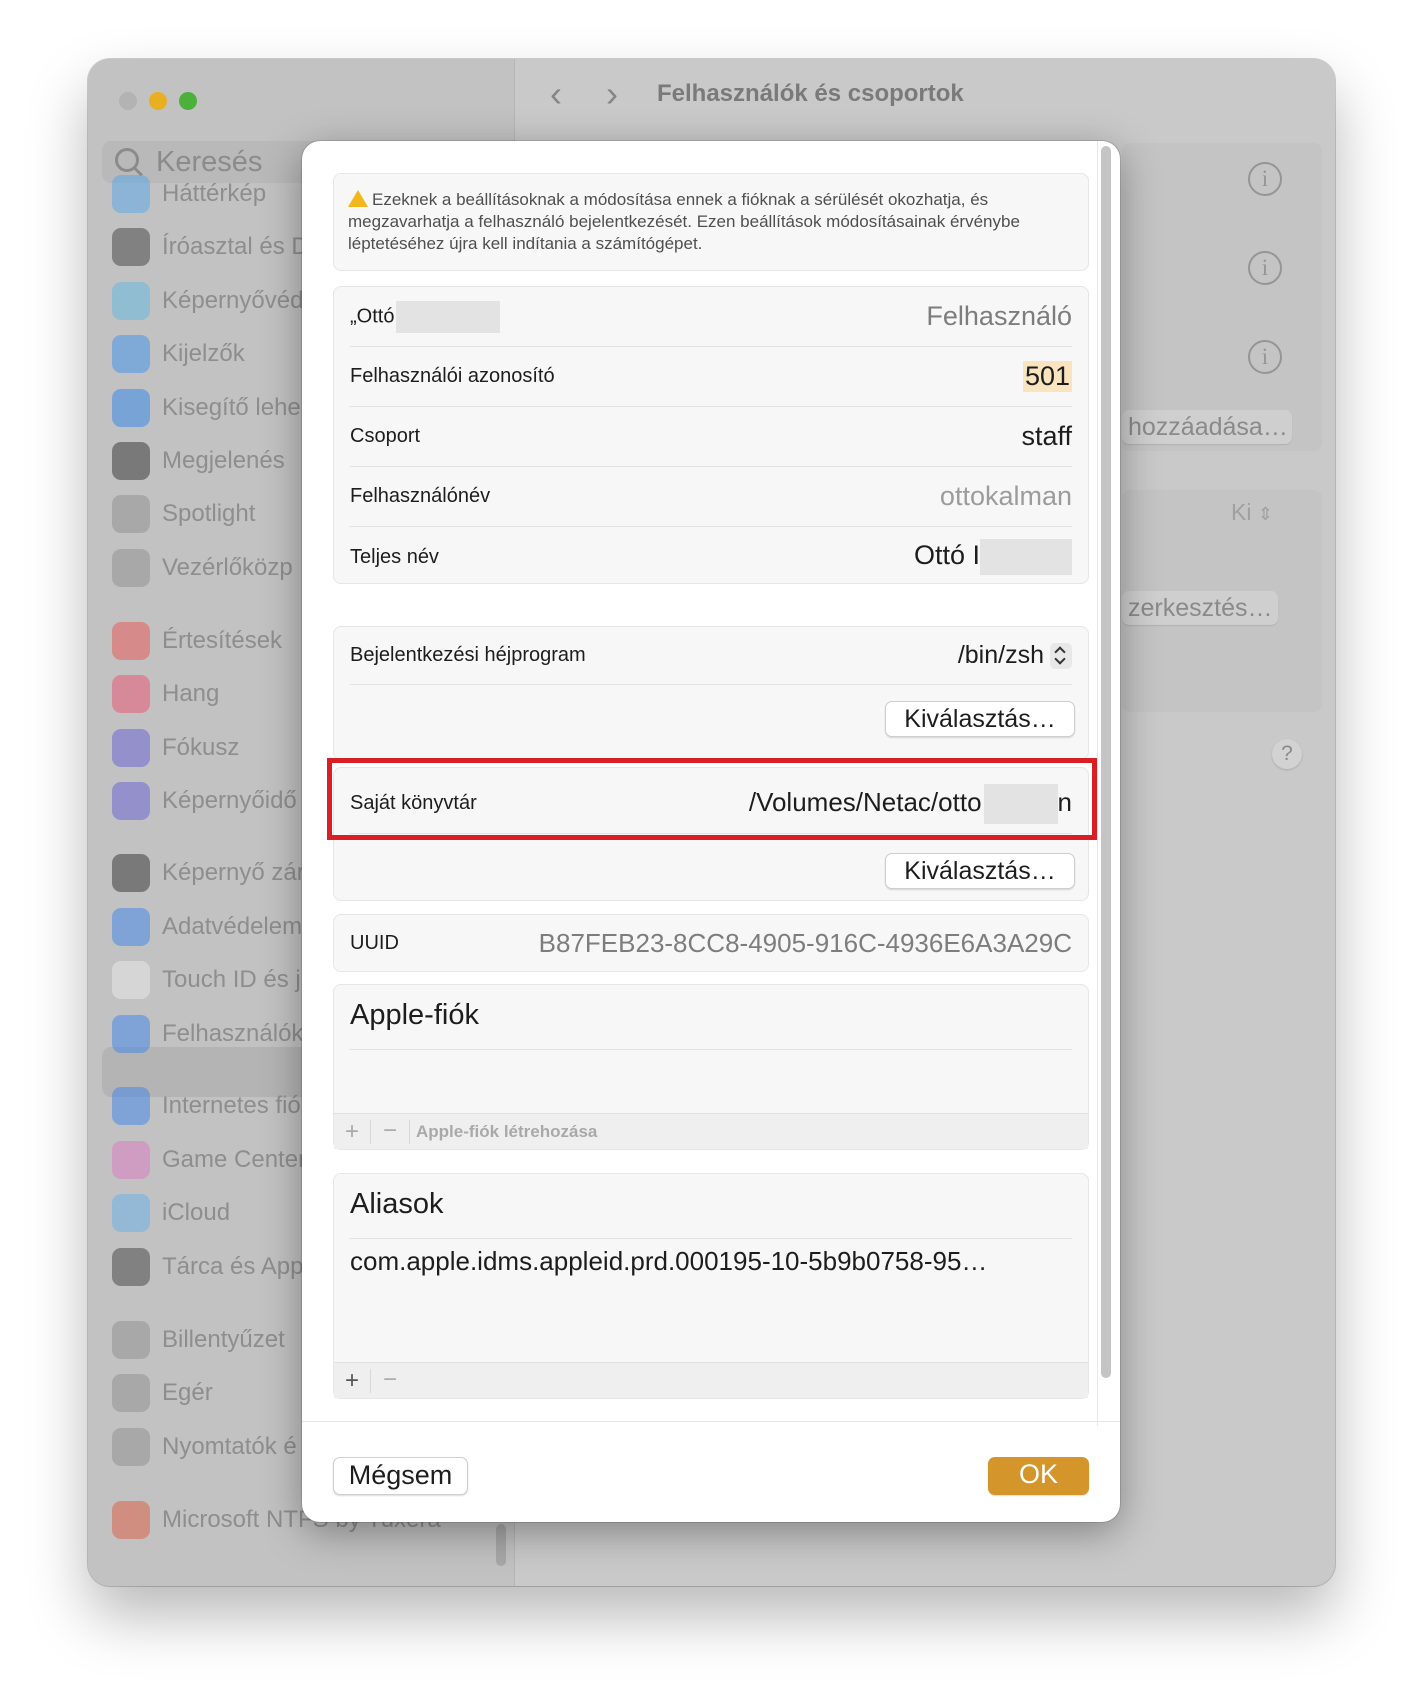 Image resolution: width=1420 pixels, height=1699 pixels. What do you see at coordinates (233, 1266) in the screenshot?
I see `sidebar-item-label: Tárca és App` at bounding box center [233, 1266].